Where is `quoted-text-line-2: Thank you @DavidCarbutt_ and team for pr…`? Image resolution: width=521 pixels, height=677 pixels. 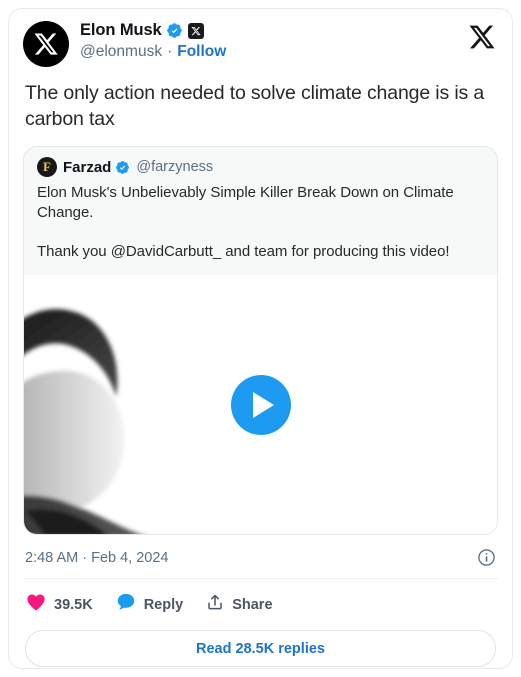
quoted-text-line-2: Thank you @DavidCarbutt_ and team for pr… is located at coordinates (243, 251).